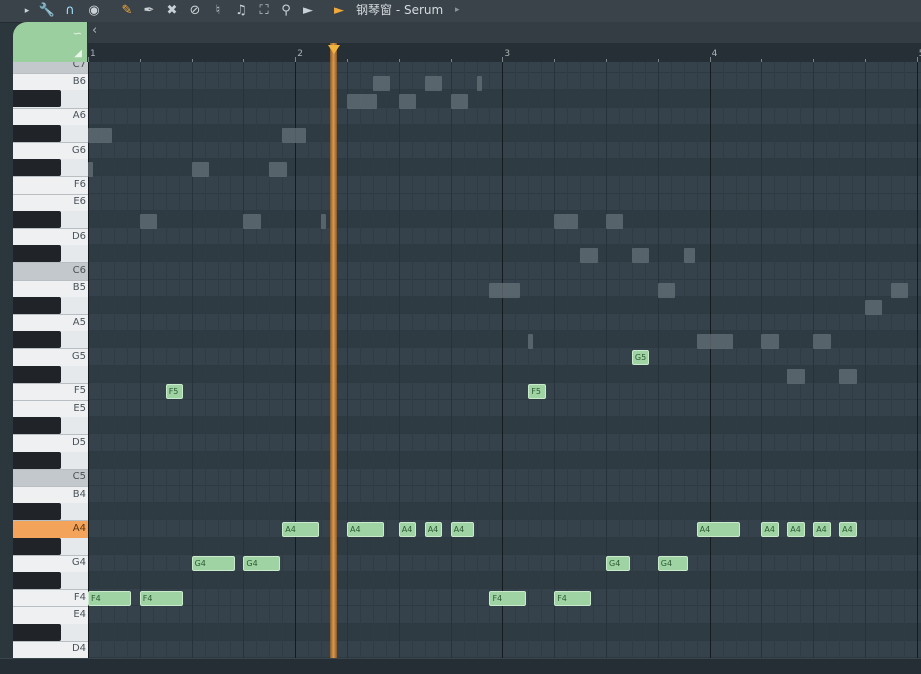 The height and width of the screenshot is (674, 921). I want to click on horizontal-scroll: ‹, so click(504, 32).